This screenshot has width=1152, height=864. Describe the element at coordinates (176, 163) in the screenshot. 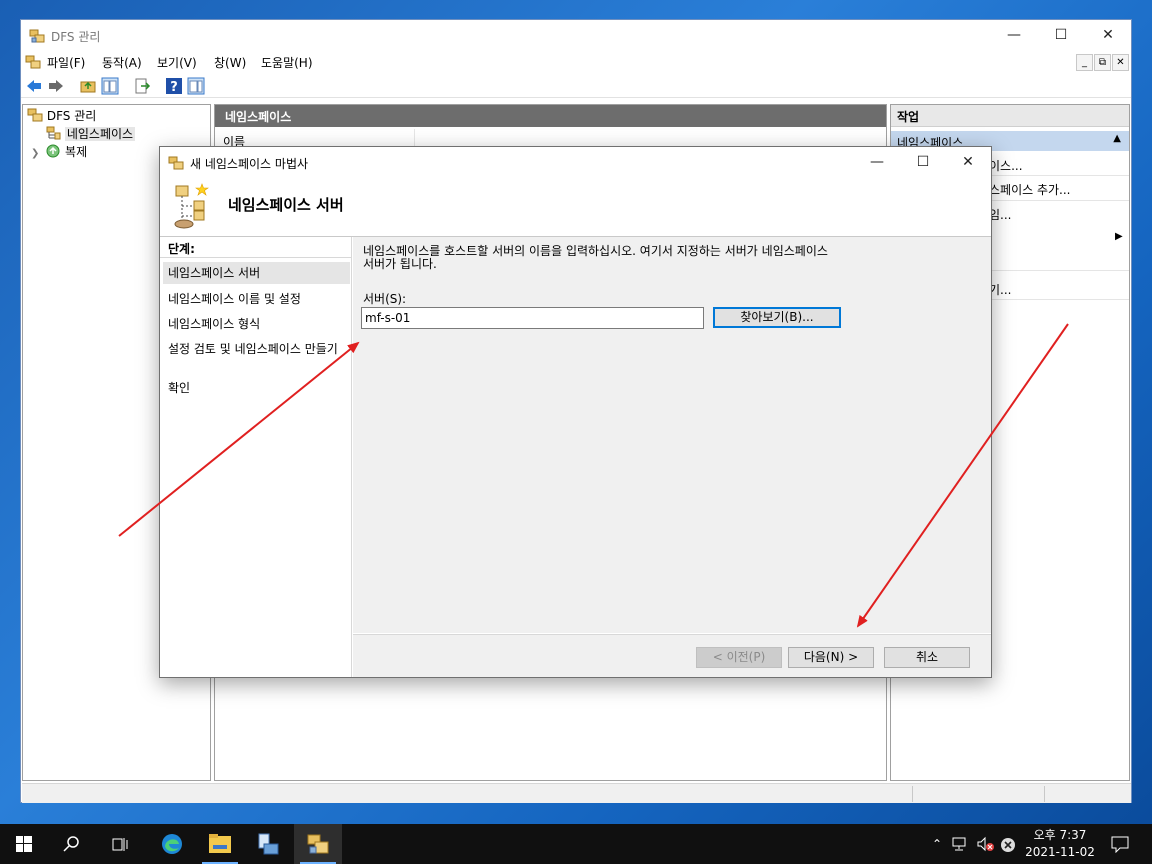

I see `wizard-app-icon` at that location.